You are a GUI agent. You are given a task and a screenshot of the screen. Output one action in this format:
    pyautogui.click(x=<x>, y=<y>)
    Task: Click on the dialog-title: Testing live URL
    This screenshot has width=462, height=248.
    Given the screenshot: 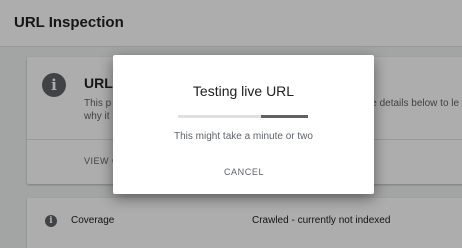 What is the action you would take?
    pyautogui.click(x=243, y=91)
    